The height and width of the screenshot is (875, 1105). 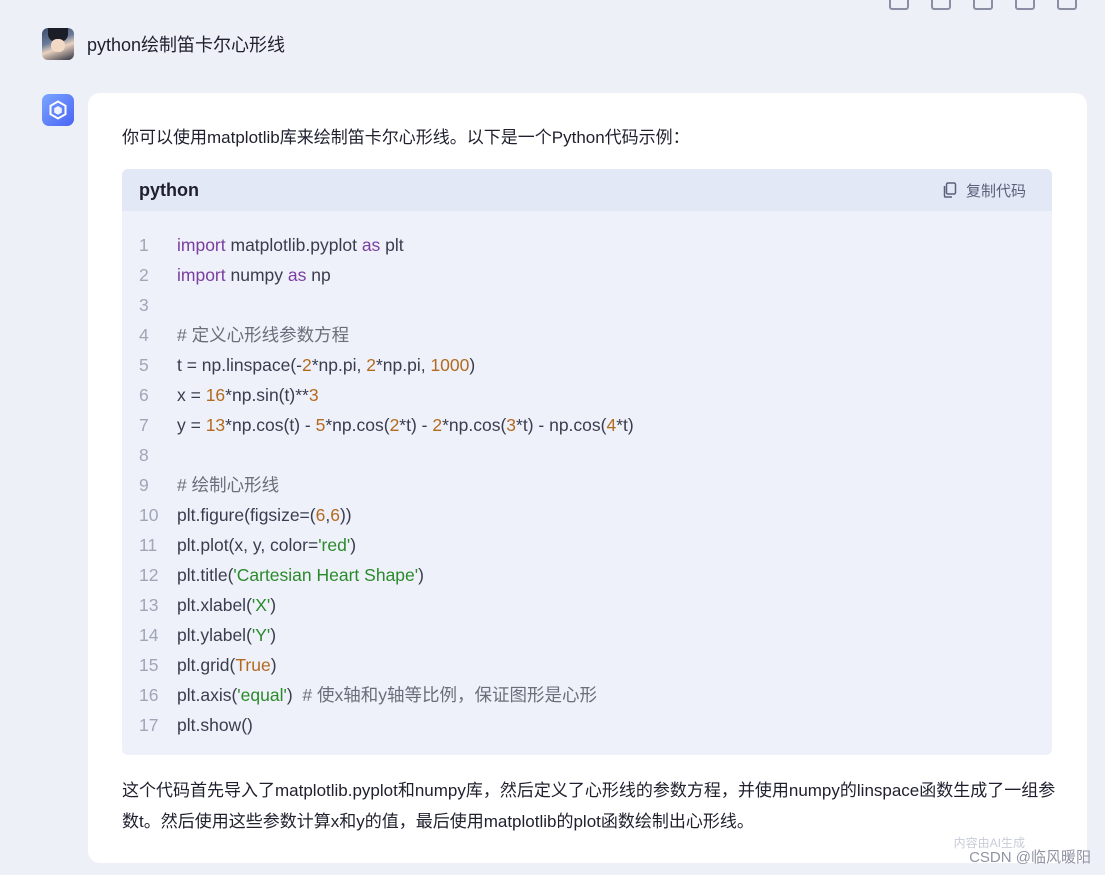 What do you see at coordinates (144, 425) in the screenshot?
I see `line-number: 7` at bounding box center [144, 425].